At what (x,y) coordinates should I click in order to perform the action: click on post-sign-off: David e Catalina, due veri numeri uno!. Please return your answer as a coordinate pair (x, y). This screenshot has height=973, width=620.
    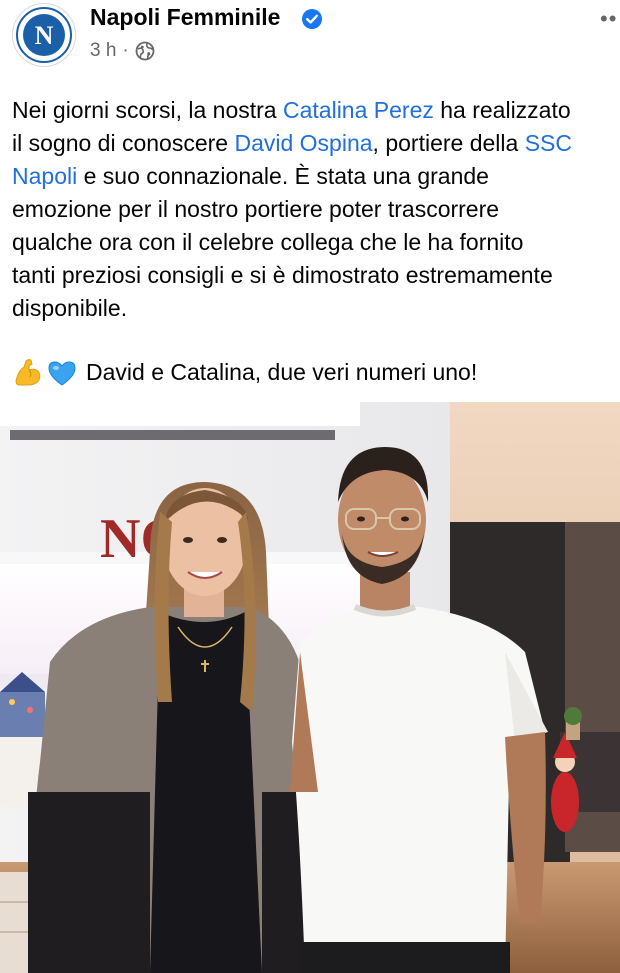
    Looking at the image, I should click on (244, 372).